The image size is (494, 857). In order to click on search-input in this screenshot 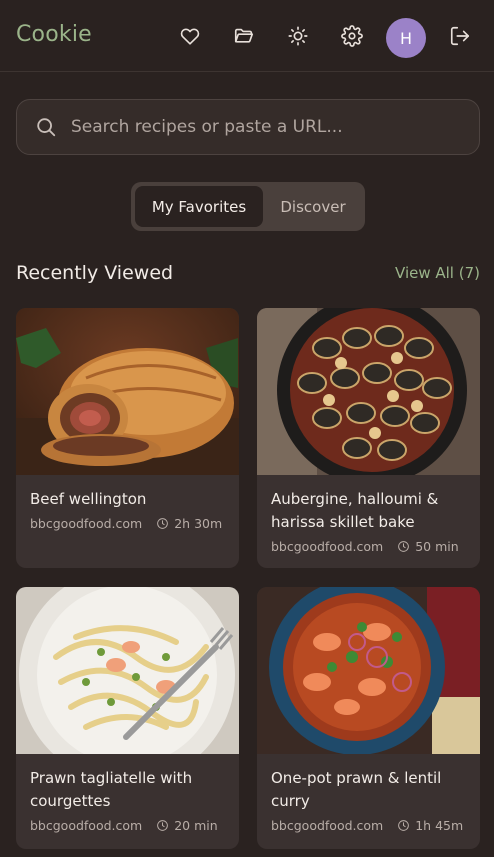, I will do `click(271, 127)`.